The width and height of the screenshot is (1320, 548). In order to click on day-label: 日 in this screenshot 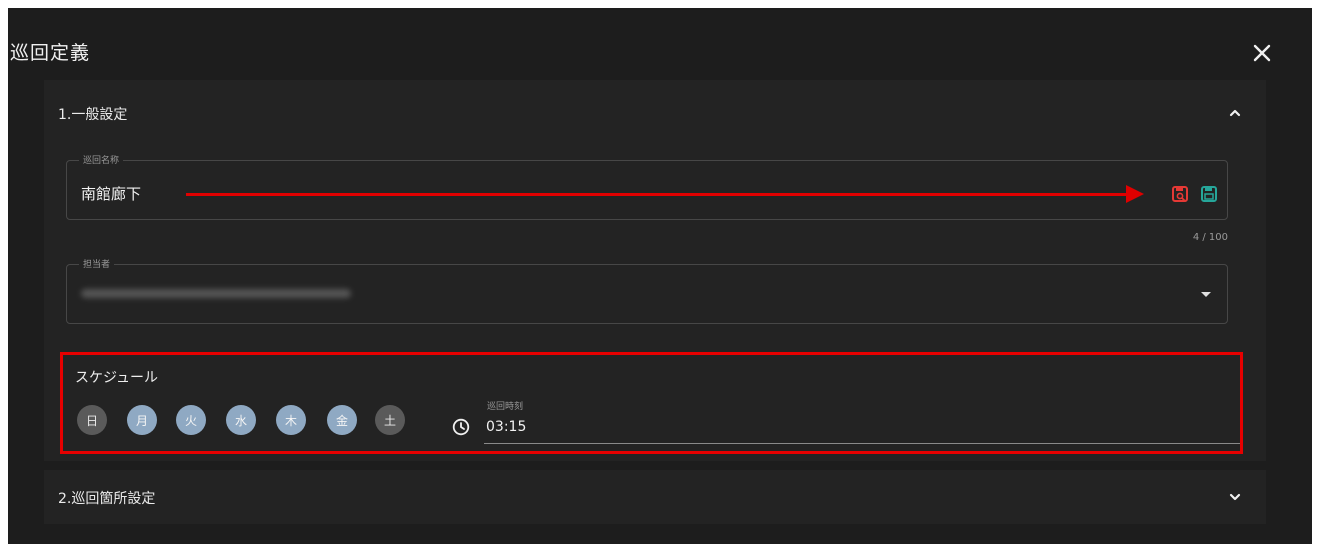, I will do `click(91, 420)`.